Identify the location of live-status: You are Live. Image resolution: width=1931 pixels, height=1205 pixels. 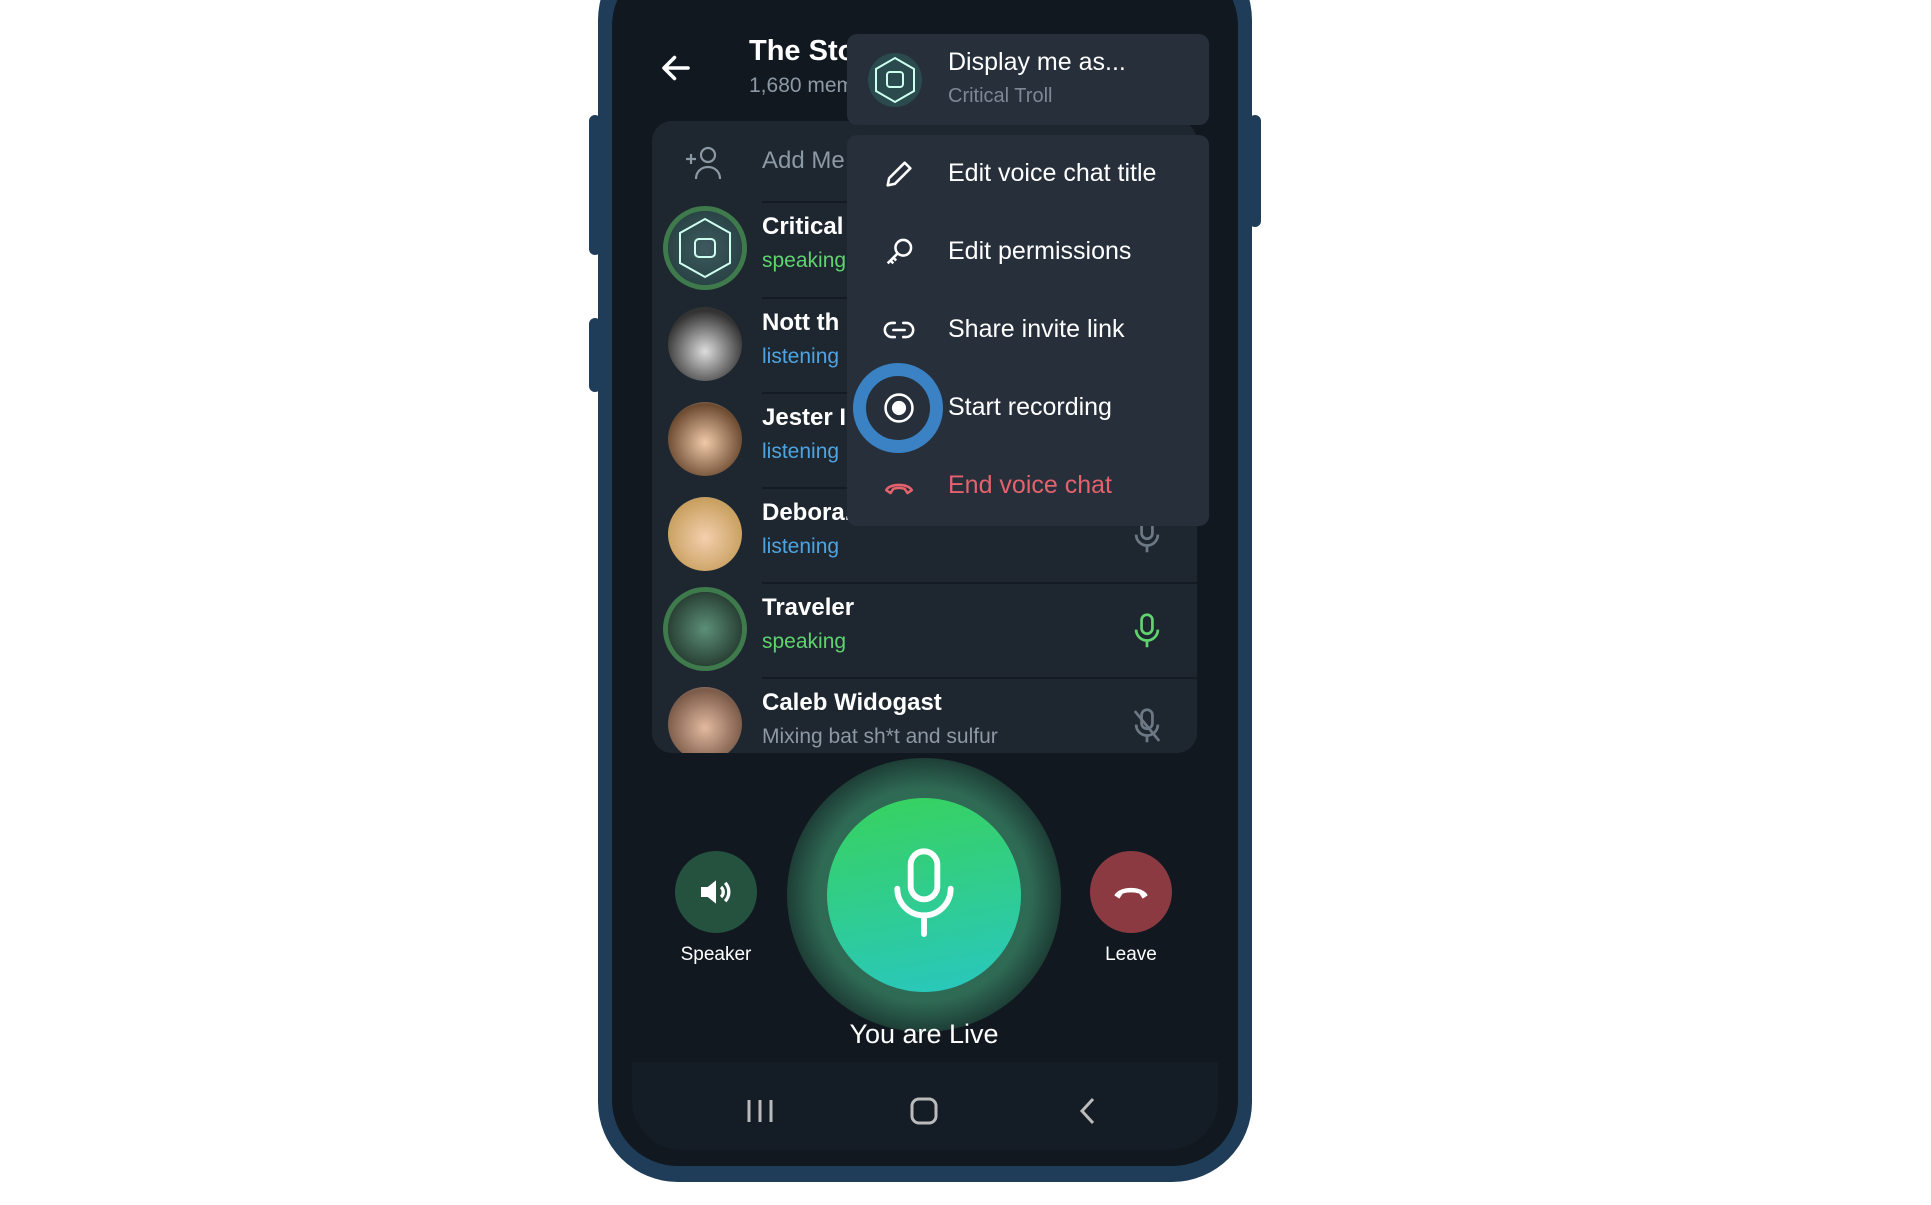
(924, 1034).